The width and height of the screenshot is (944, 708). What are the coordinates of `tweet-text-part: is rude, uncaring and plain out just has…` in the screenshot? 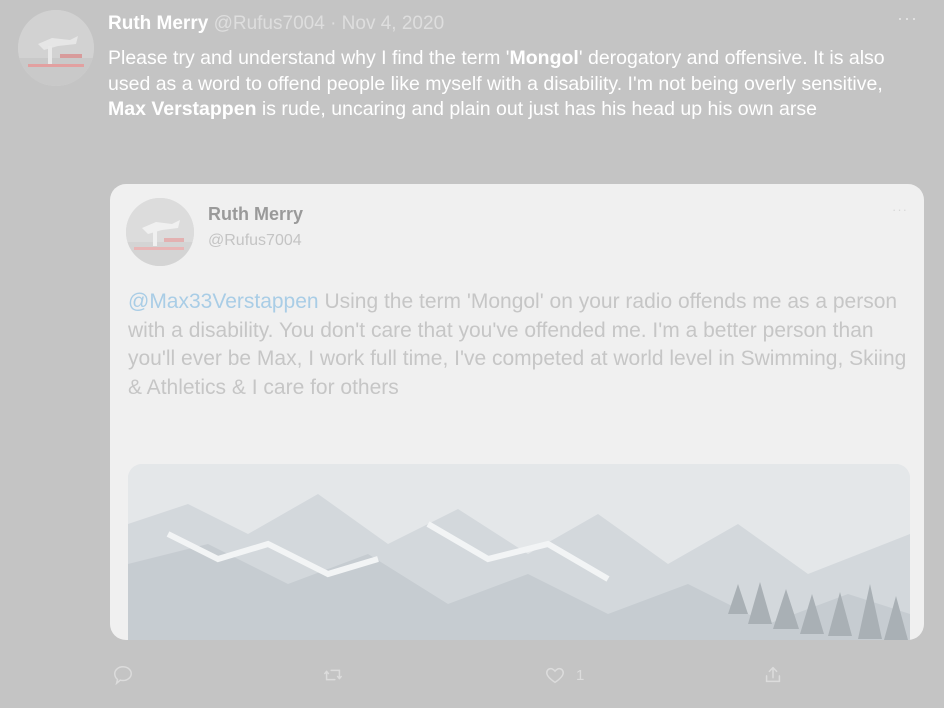 It's located at (536, 109).